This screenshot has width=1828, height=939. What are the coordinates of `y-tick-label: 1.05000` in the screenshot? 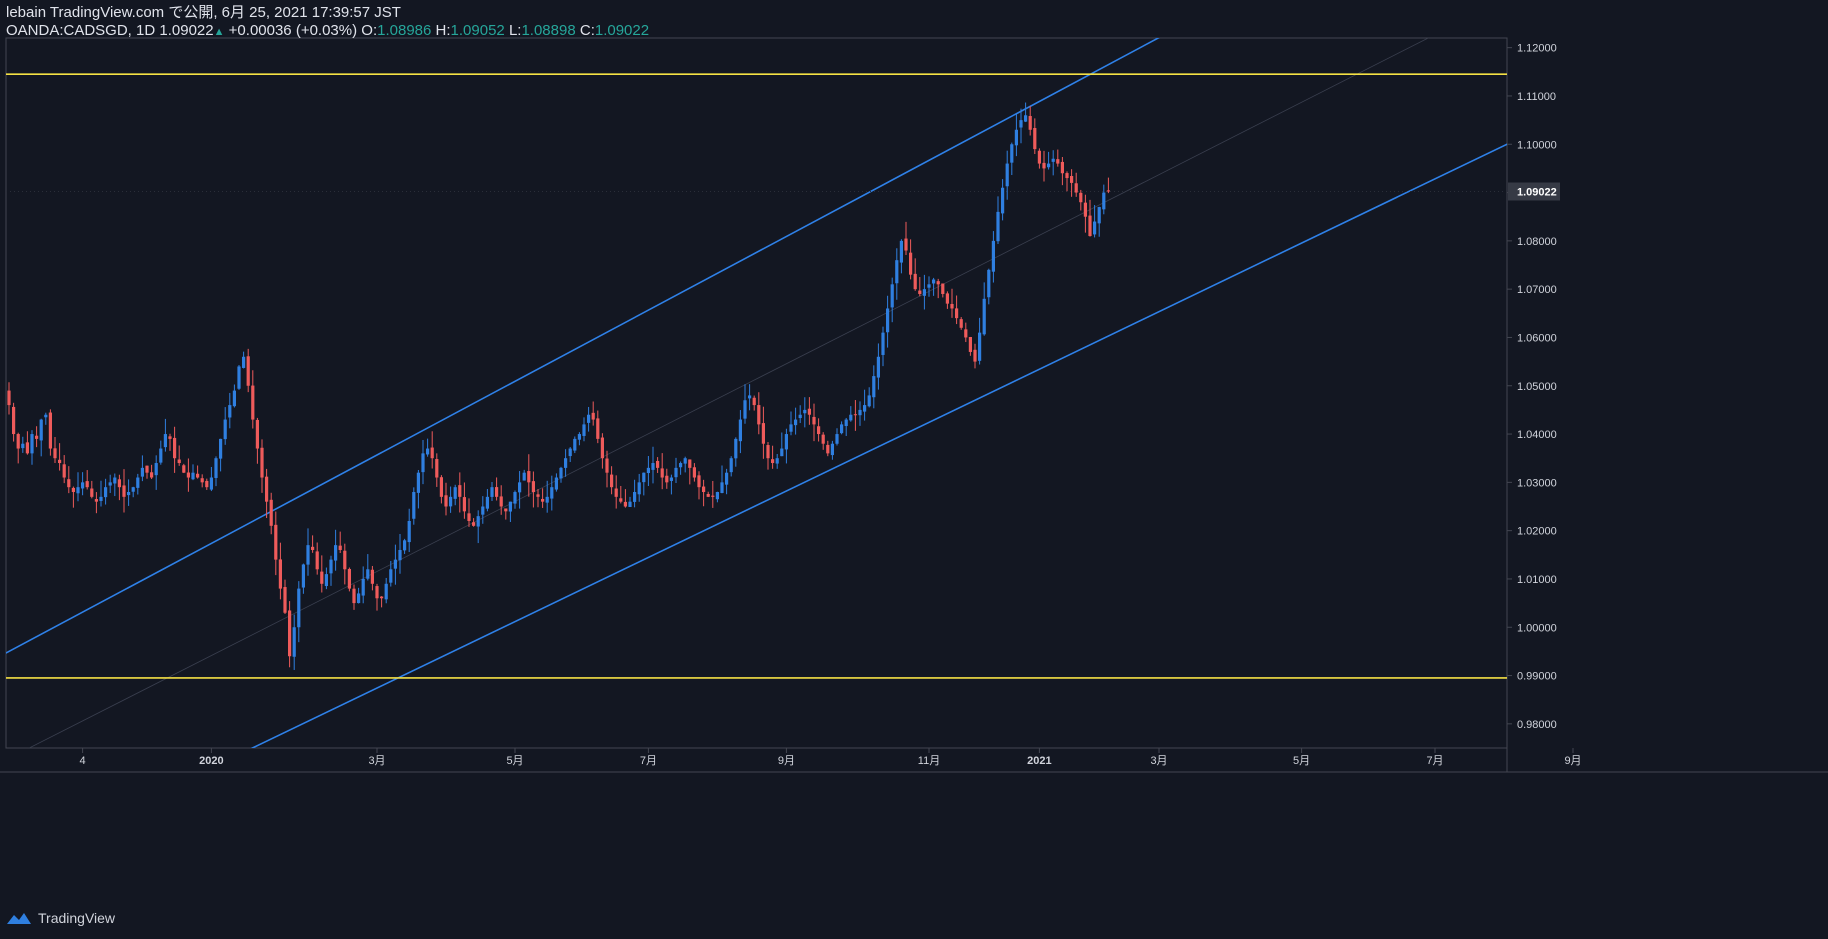 It's located at (1537, 387).